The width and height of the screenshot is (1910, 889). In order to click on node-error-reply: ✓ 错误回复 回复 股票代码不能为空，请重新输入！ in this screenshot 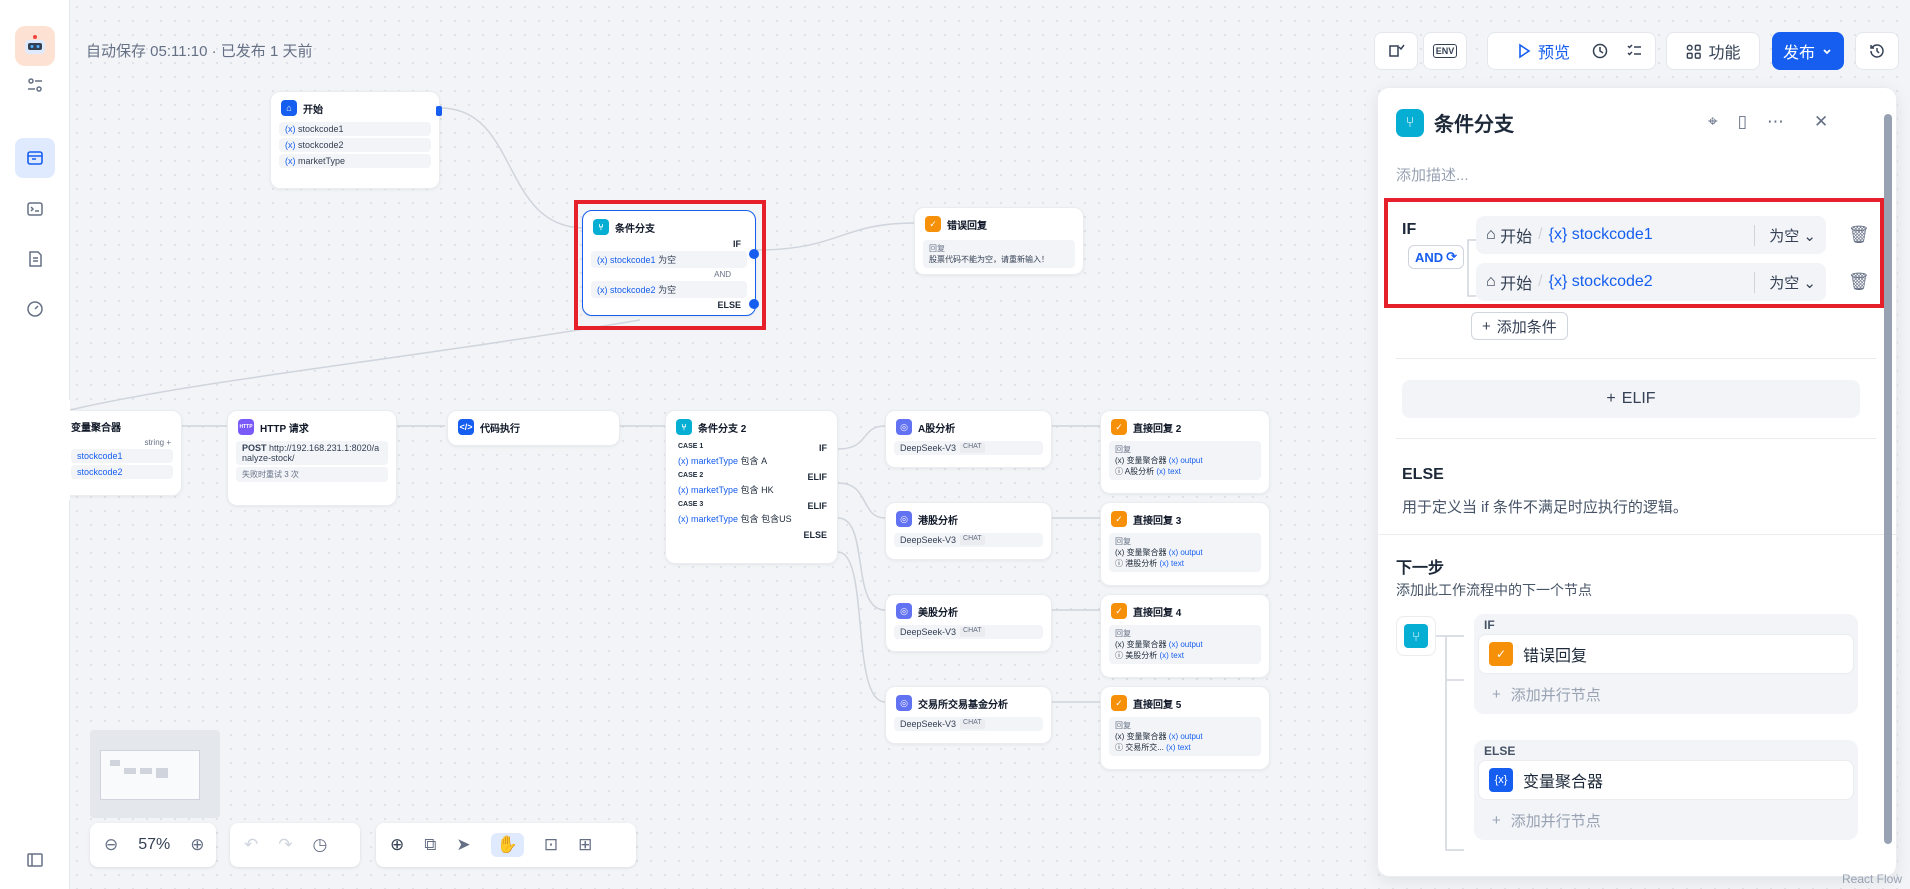, I will do `click(999, 241)`.